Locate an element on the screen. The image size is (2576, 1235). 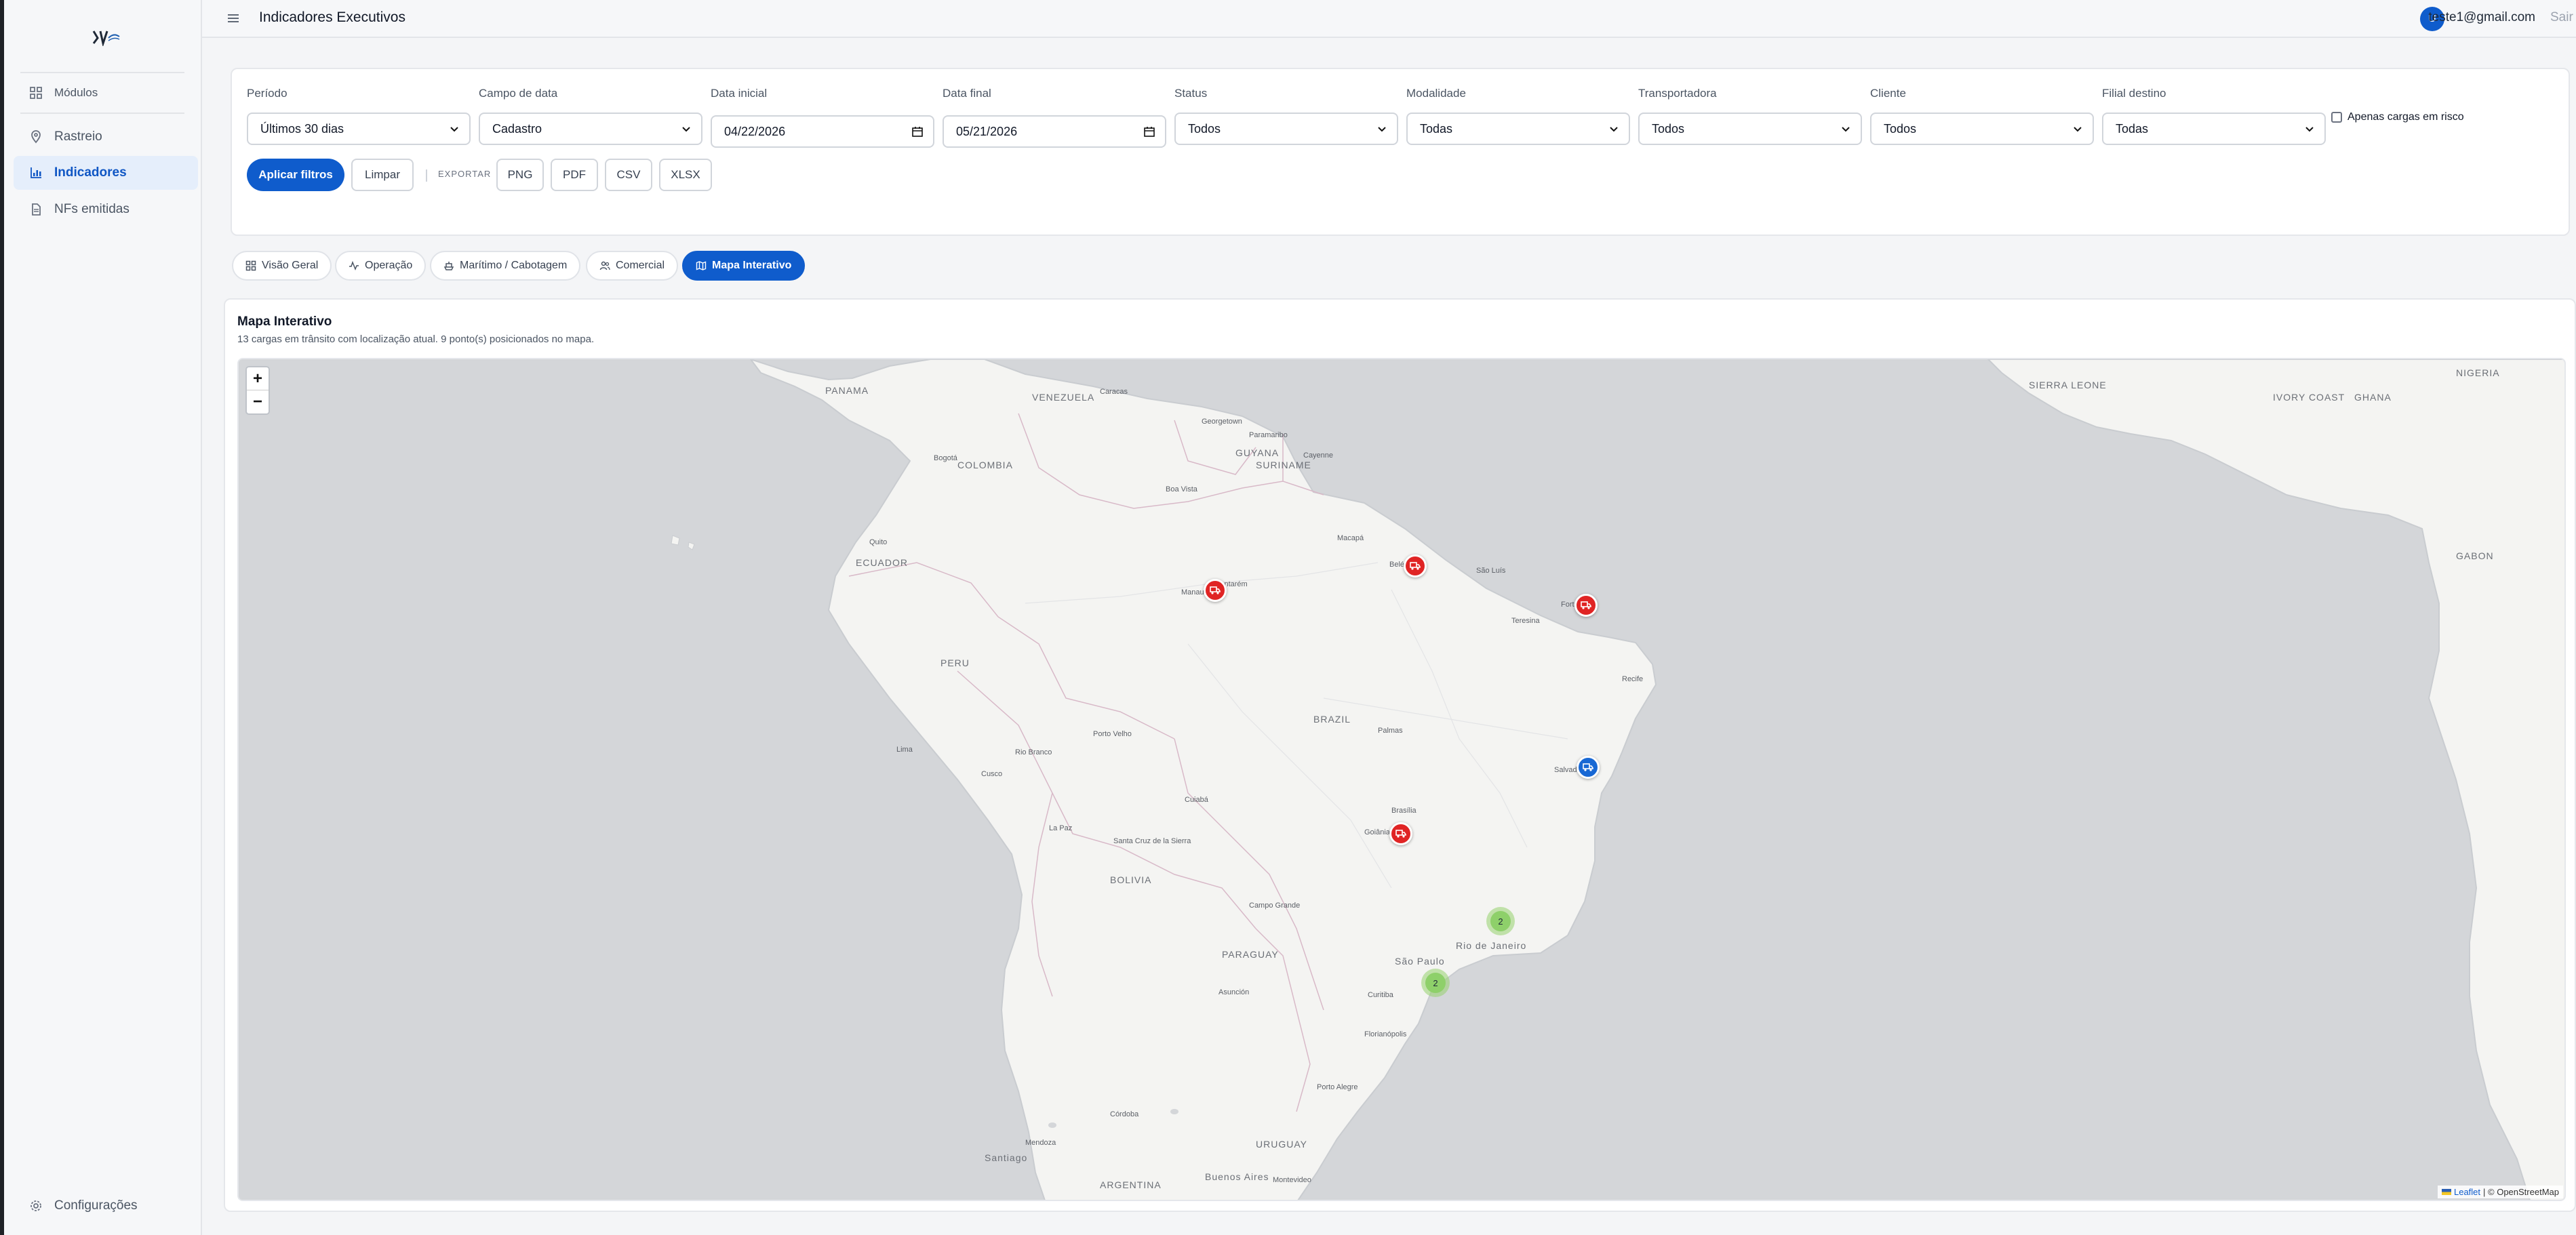
zoom-in-button: + is located at coordinates (258, 378).